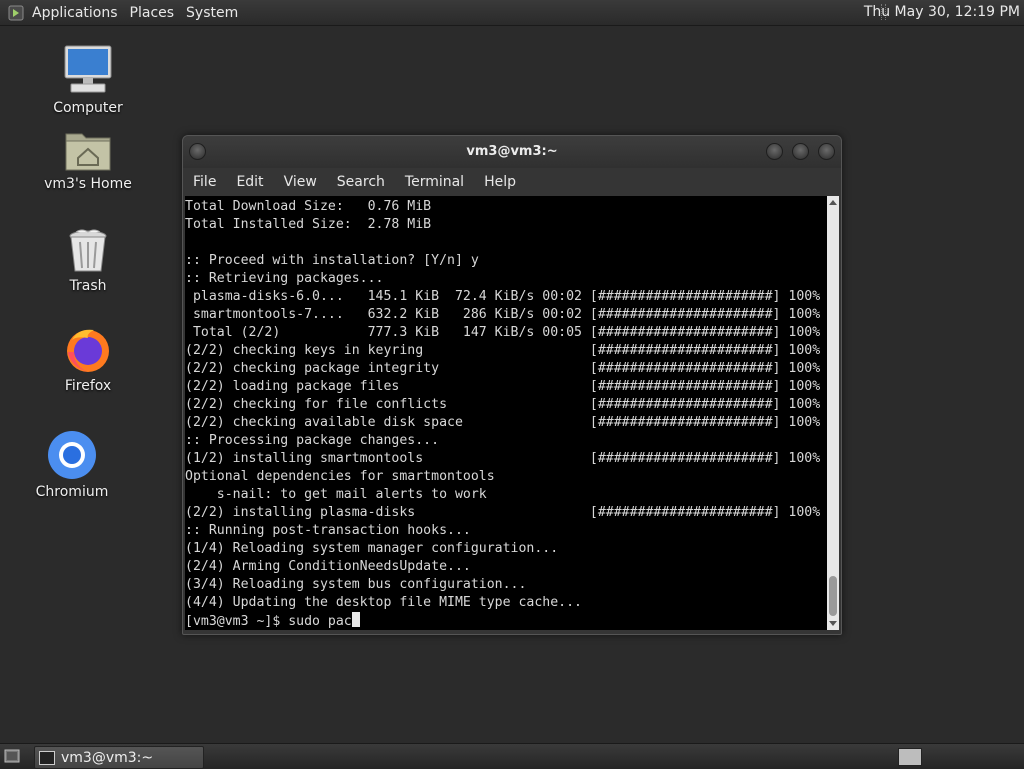 This screenshot has height=769, width=1024. What do you see at coordinates (300, 182) in the screenshot?
I see `menu-view: View` at bounding box center [300, 182].